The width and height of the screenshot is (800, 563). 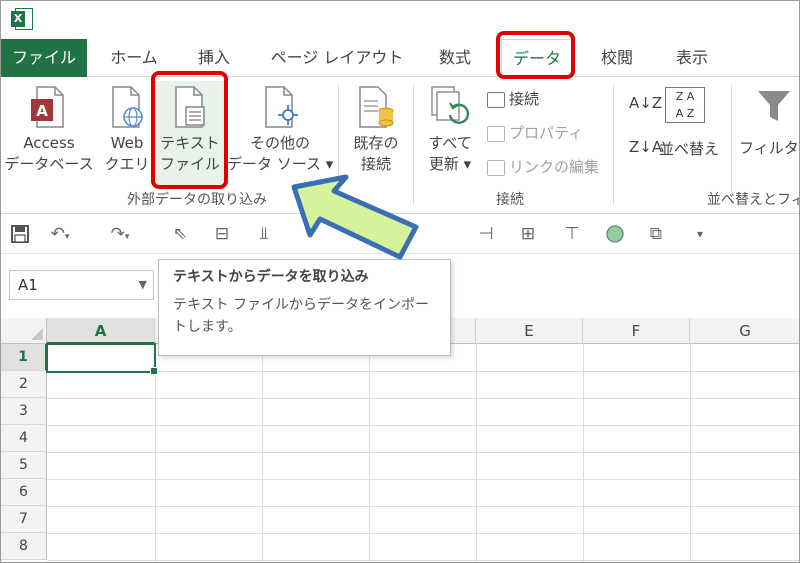 I want to click on access-label-1: Access, so click(x=49, y=143).